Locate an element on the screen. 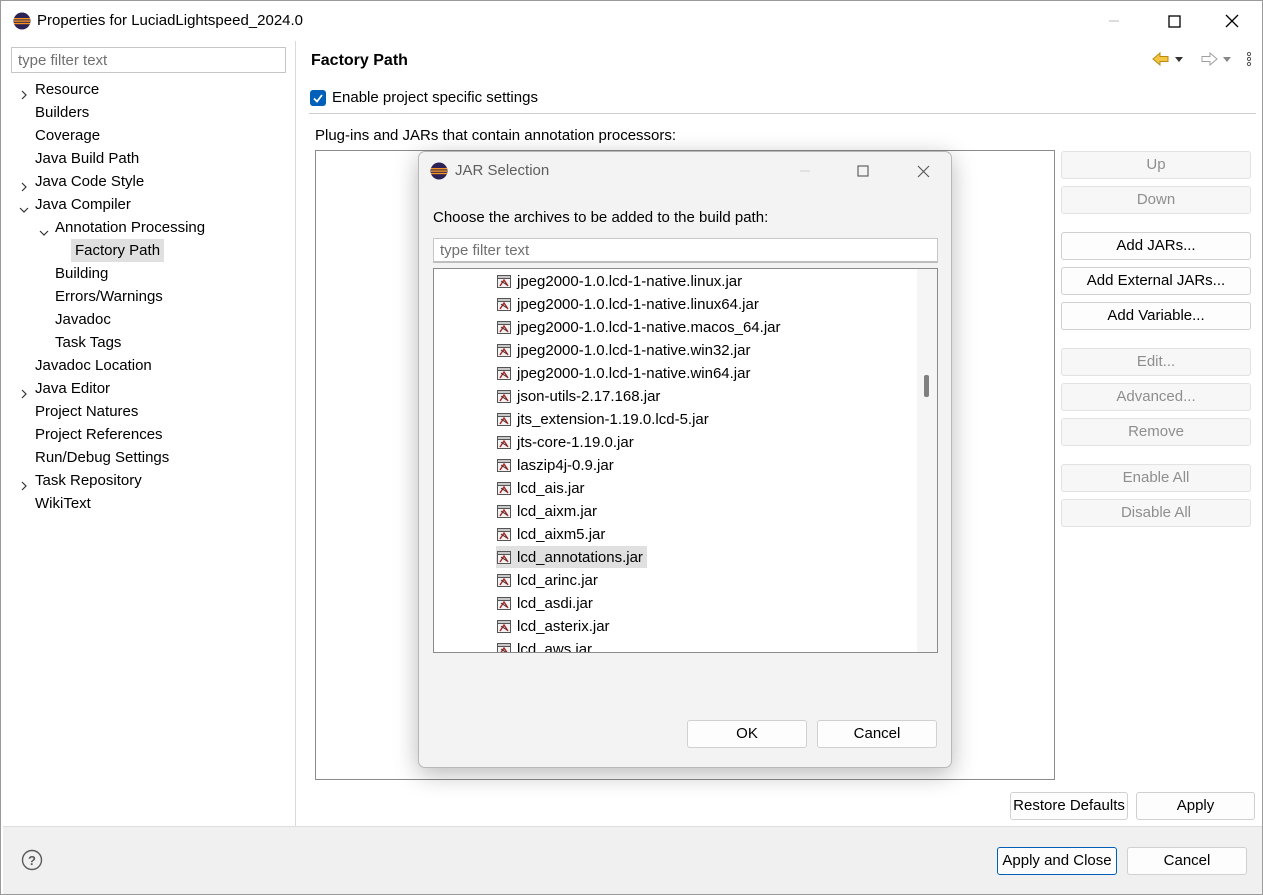 Image resolution: width=1263 pixels, height=895 pixels. tree-item: Builders is located at coordinates (149, 112).